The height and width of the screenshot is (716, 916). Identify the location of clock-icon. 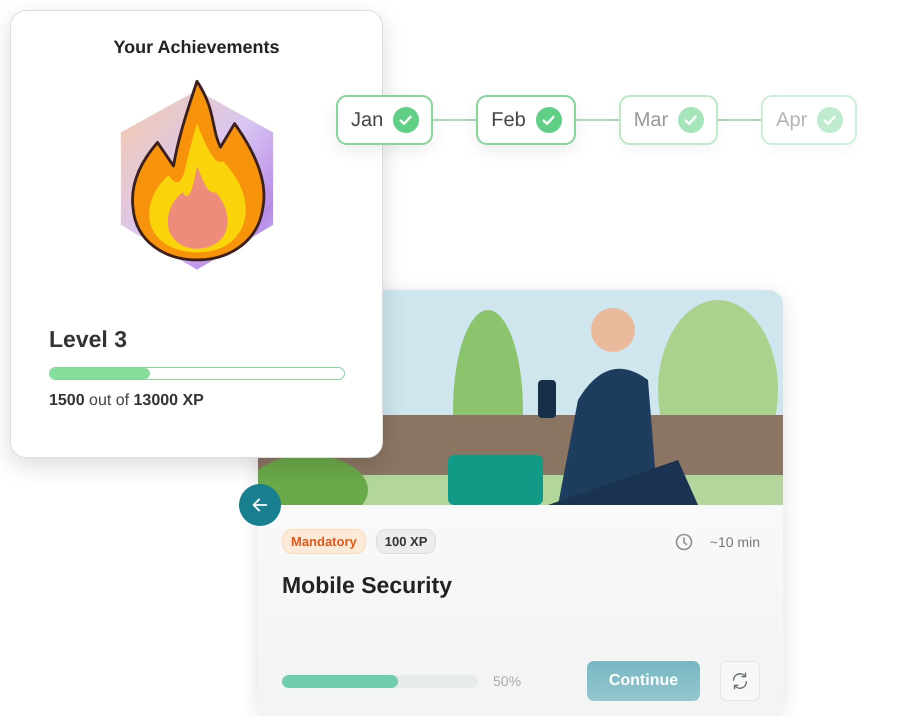
(684, 542).